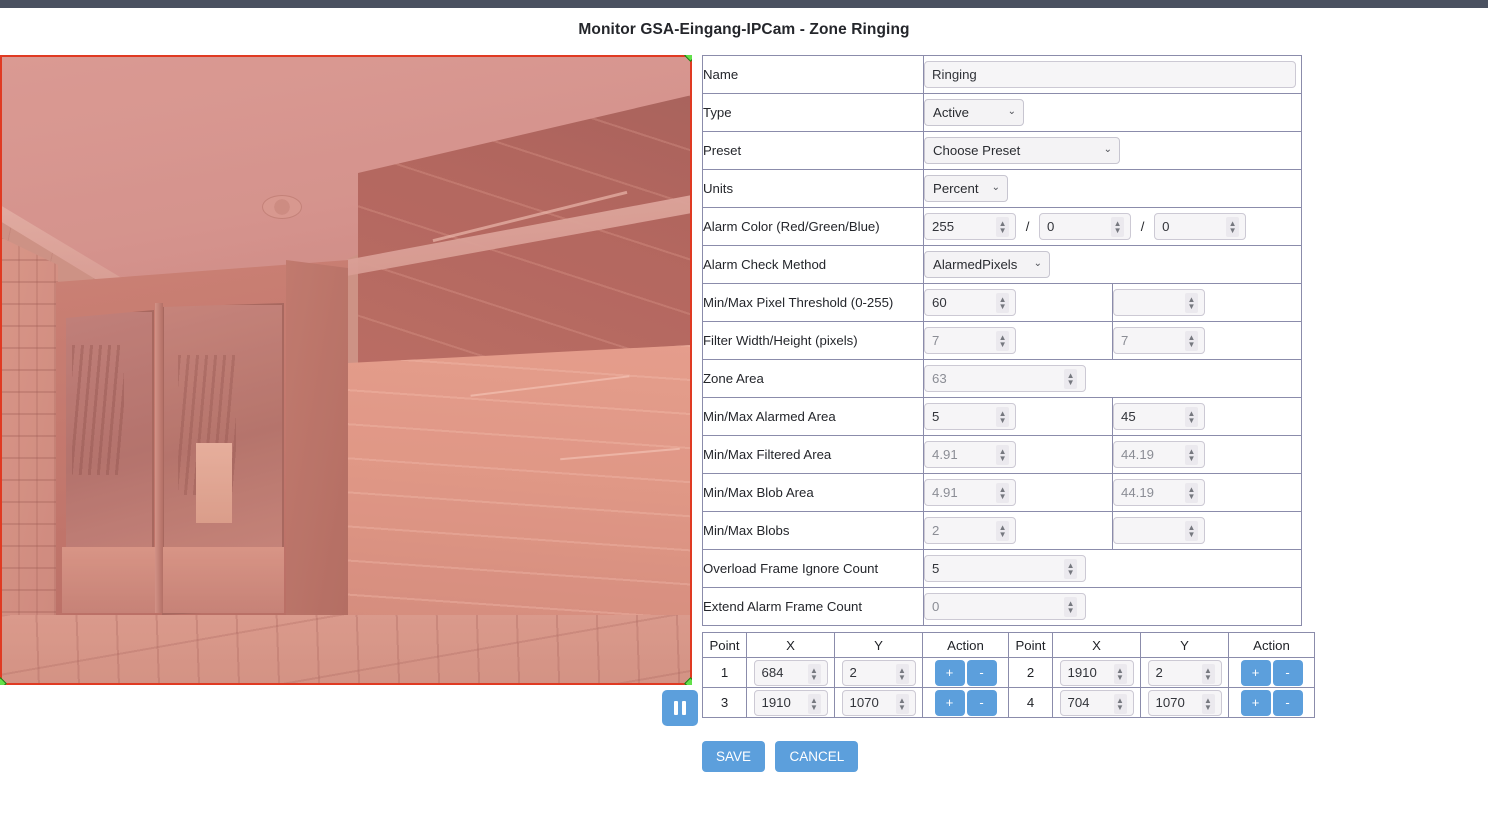 This screenshot has width=1488, height=838. What do you see at coordinates (1005, 606) in the screenshot?
I see `extend-alarm-frame-count-input: 0 ▲ ▼` at bounding box center [1005, 606].